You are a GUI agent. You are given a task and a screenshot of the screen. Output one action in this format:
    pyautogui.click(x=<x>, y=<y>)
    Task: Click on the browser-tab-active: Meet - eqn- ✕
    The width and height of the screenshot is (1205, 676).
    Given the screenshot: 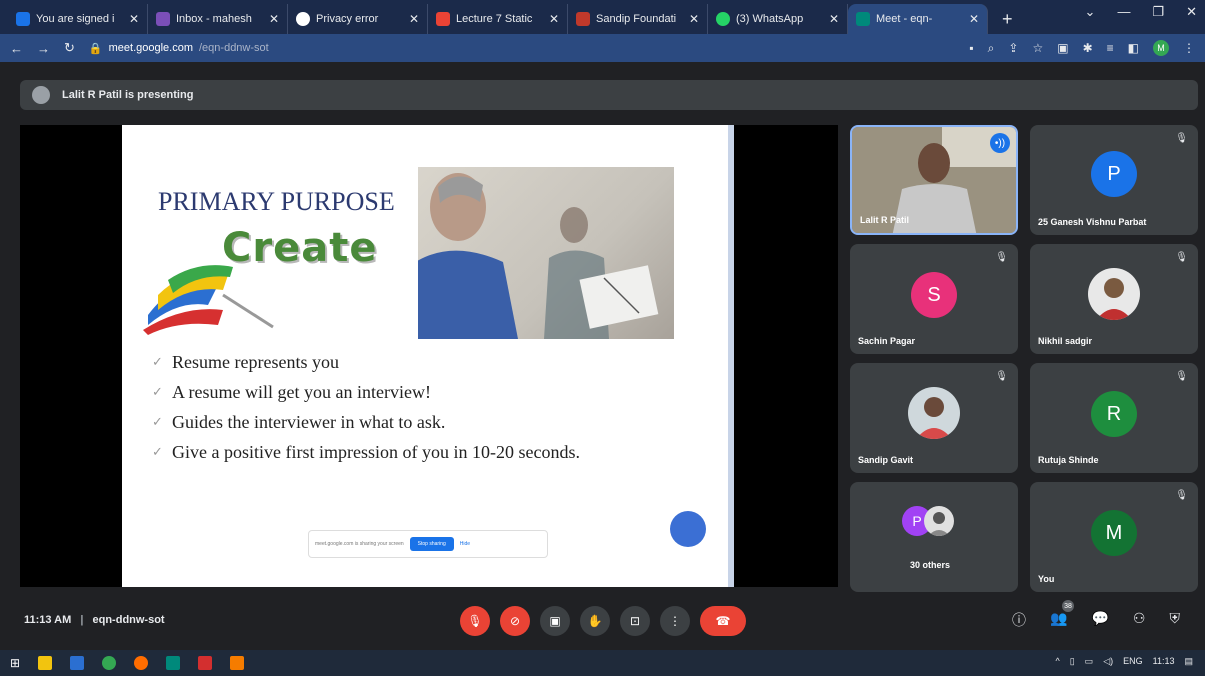 What is the action you would take?
    pyautogui.click(x=918, y=19)
    